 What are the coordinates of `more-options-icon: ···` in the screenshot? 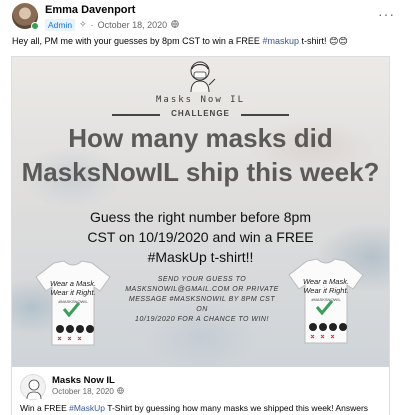 It's located at (386, 14).